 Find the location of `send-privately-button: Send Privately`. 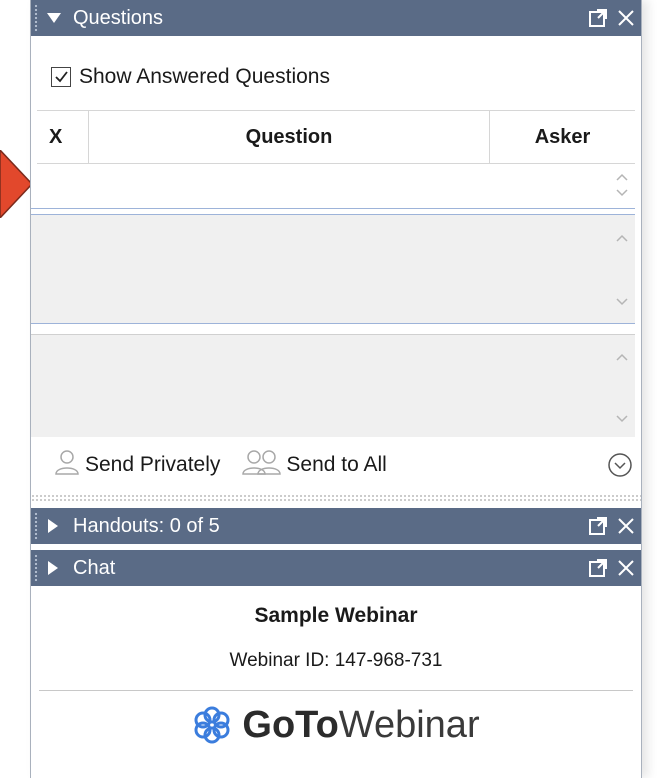

send-privately-button: Send Privately is located at coordinates (136, 465).